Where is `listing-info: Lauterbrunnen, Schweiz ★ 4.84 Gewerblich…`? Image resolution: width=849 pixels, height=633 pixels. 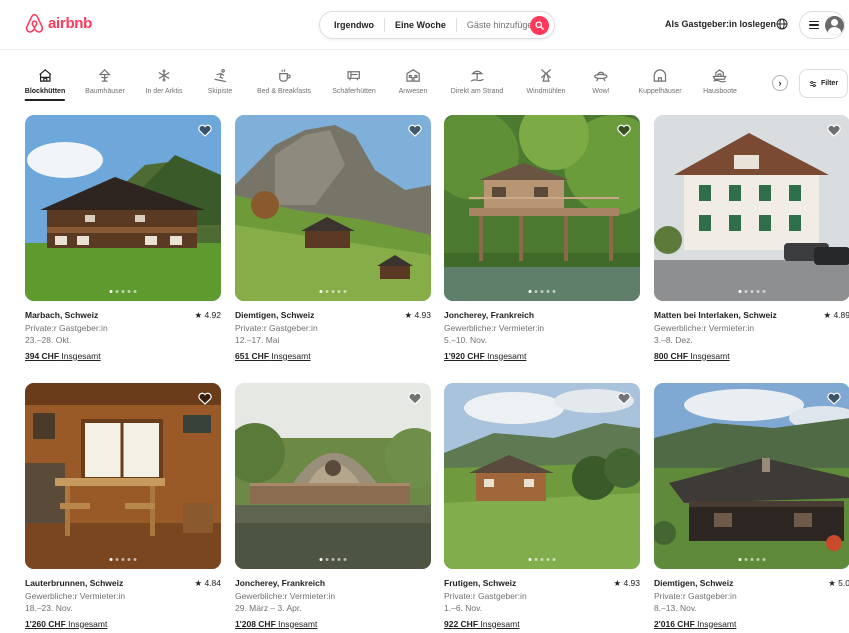 listing-info: Lauterbrunnen, Schweiz ★ 4.84 Gewerblich… is located at coordinates (123, 603).